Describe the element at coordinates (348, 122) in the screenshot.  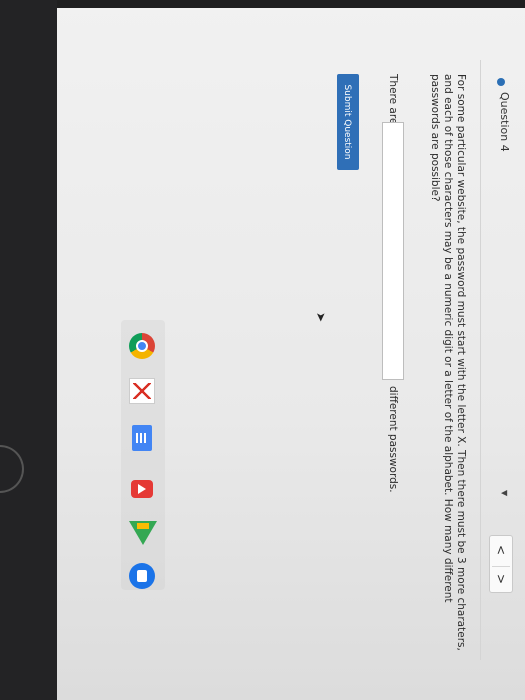
I see `submit-question-button: Submit Question` at that location.